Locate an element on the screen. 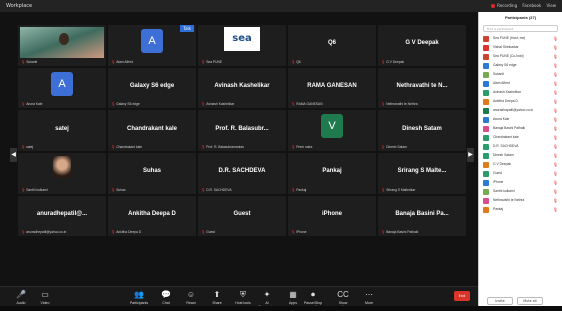 The image size is (562, 311). tile-name-text: Sukanti is located at coordinates (32, 61).